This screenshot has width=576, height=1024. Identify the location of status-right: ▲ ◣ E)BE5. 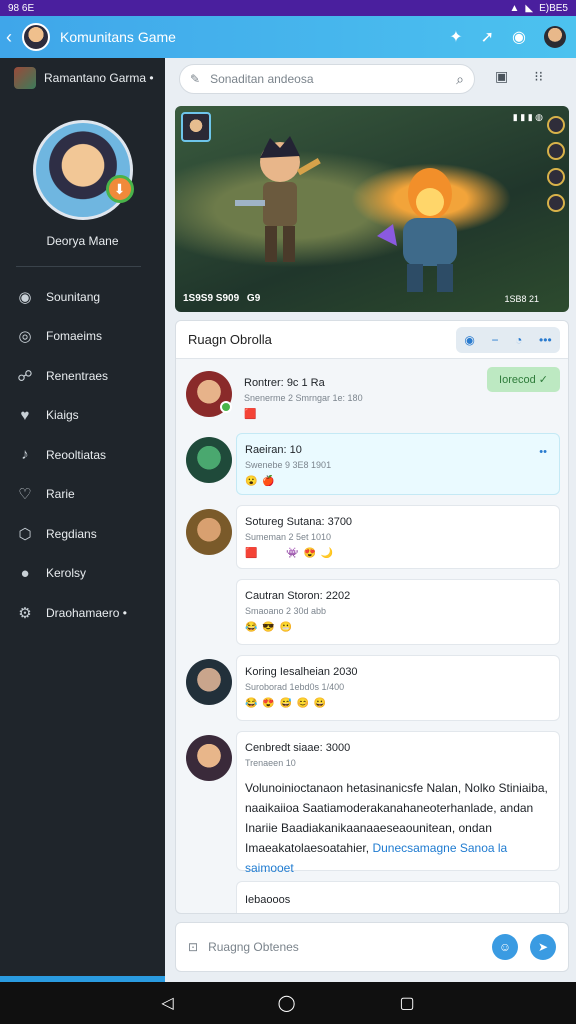
(538, 8).